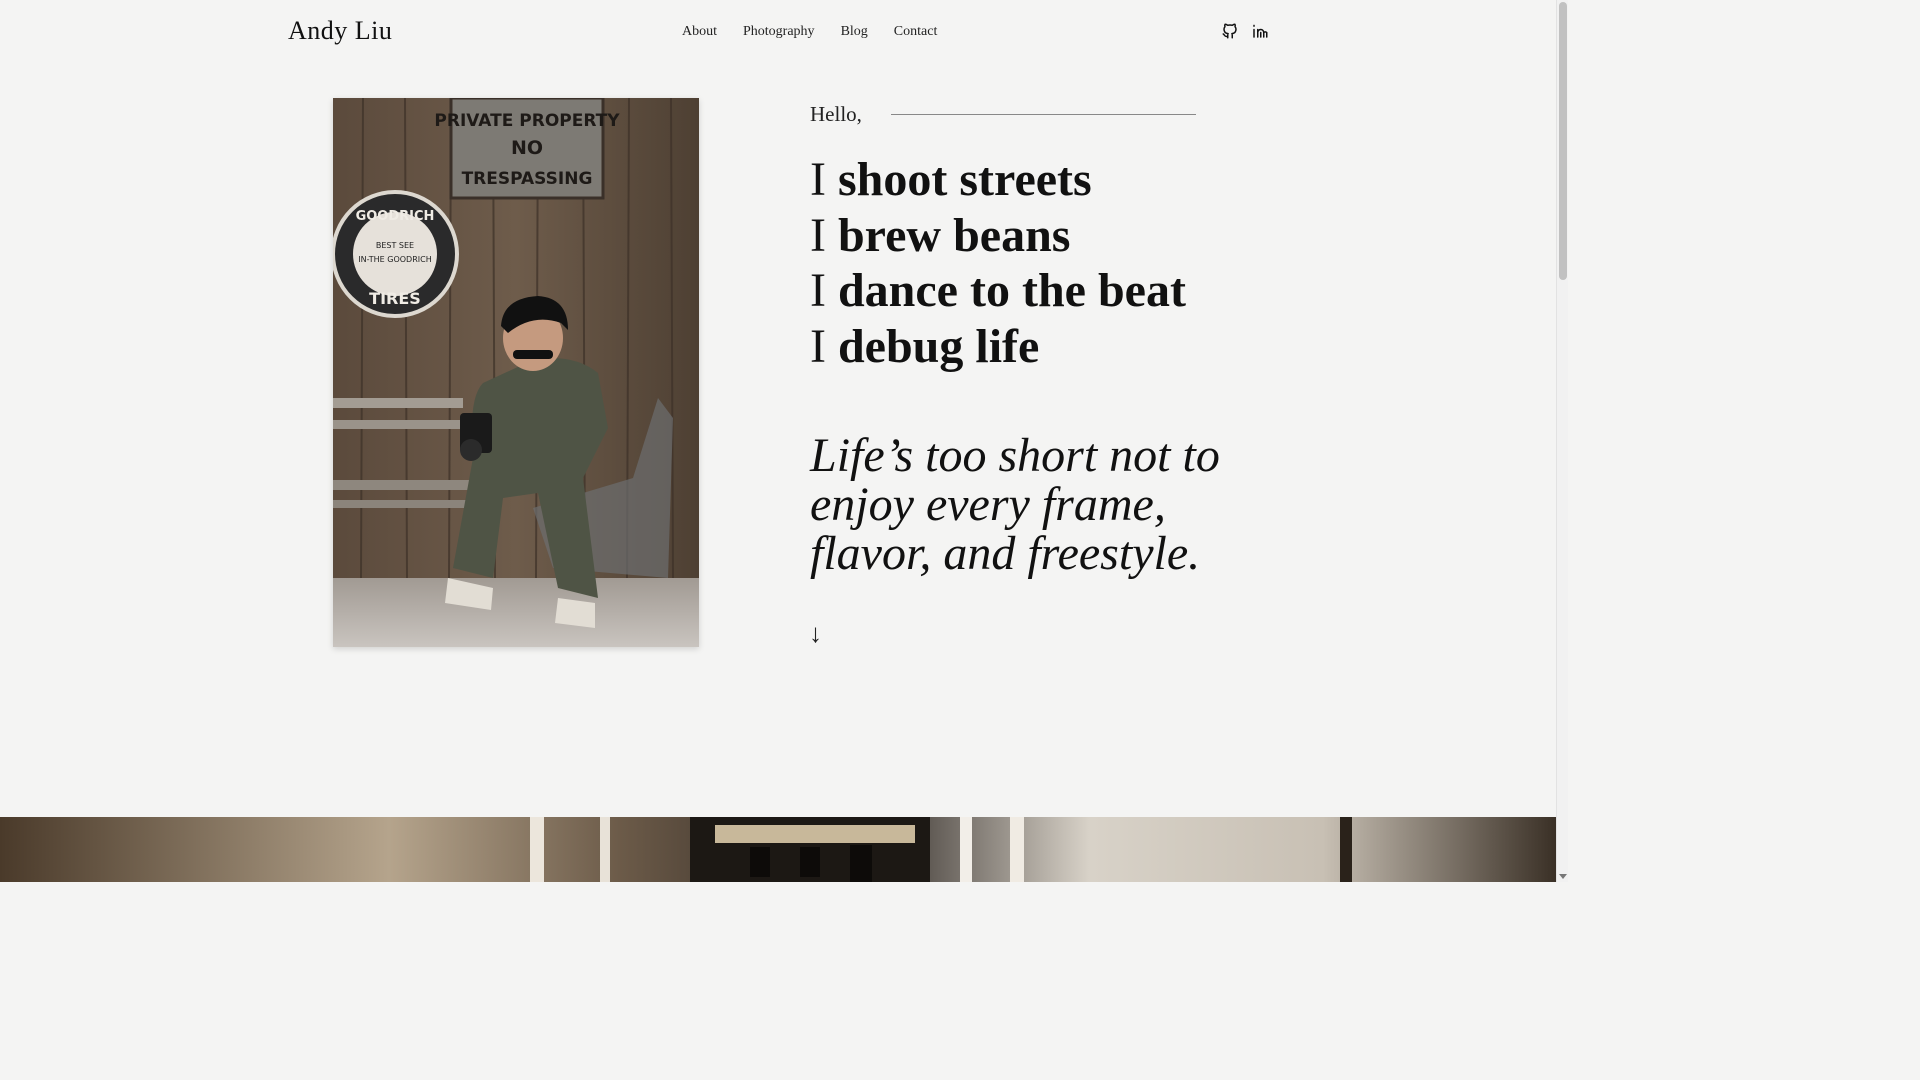  Describe the element at coordinates (1563, 141) in the screenshot. I see `scrollbar-thumb` at that location.